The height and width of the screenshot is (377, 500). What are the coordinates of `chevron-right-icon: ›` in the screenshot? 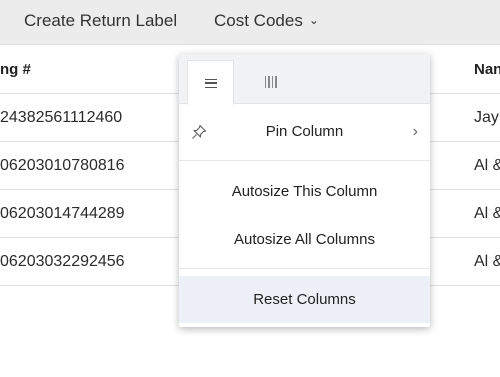 It's located at (415, 131).